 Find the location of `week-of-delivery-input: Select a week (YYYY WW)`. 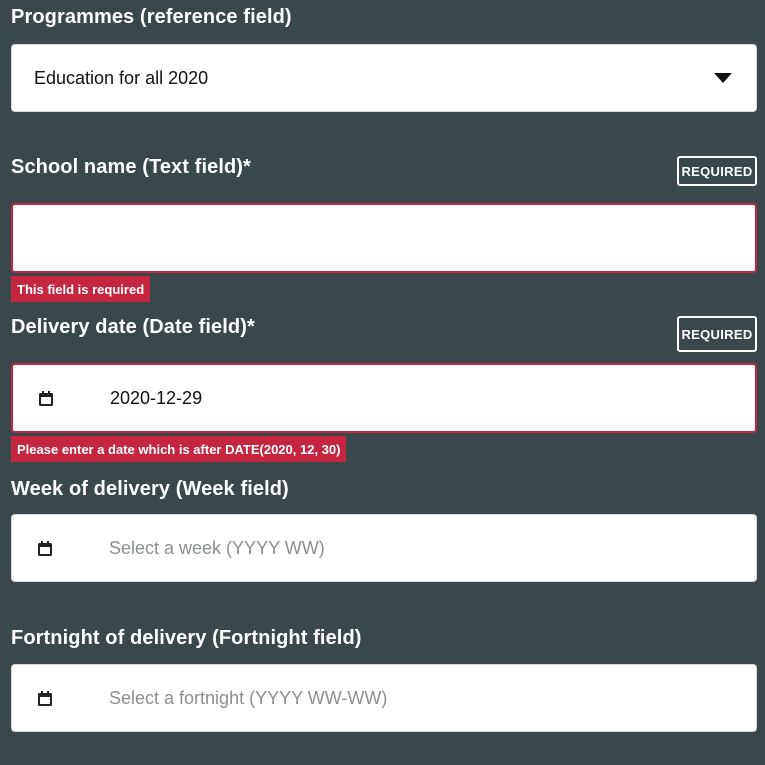

week-of-delivery-input: Select a week (YYYY WW) is located at coordinates (384, 548).